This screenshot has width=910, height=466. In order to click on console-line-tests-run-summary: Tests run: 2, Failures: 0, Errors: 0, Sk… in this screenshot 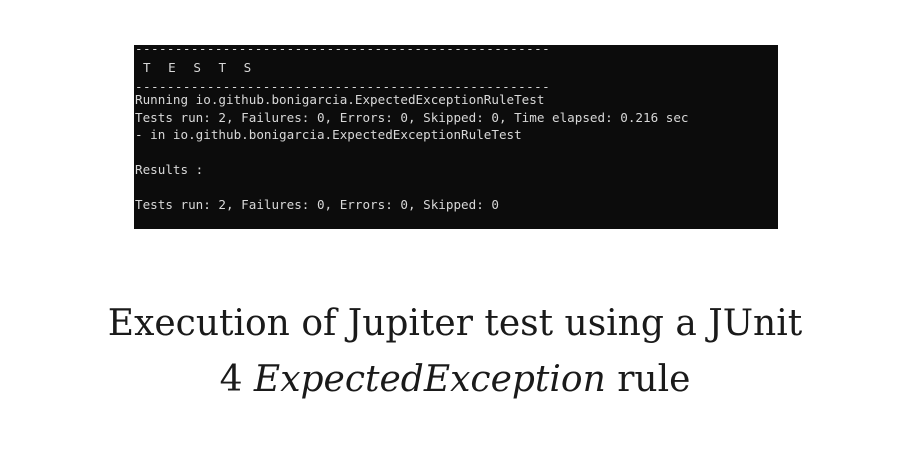, I will do `click(317, 204)`.